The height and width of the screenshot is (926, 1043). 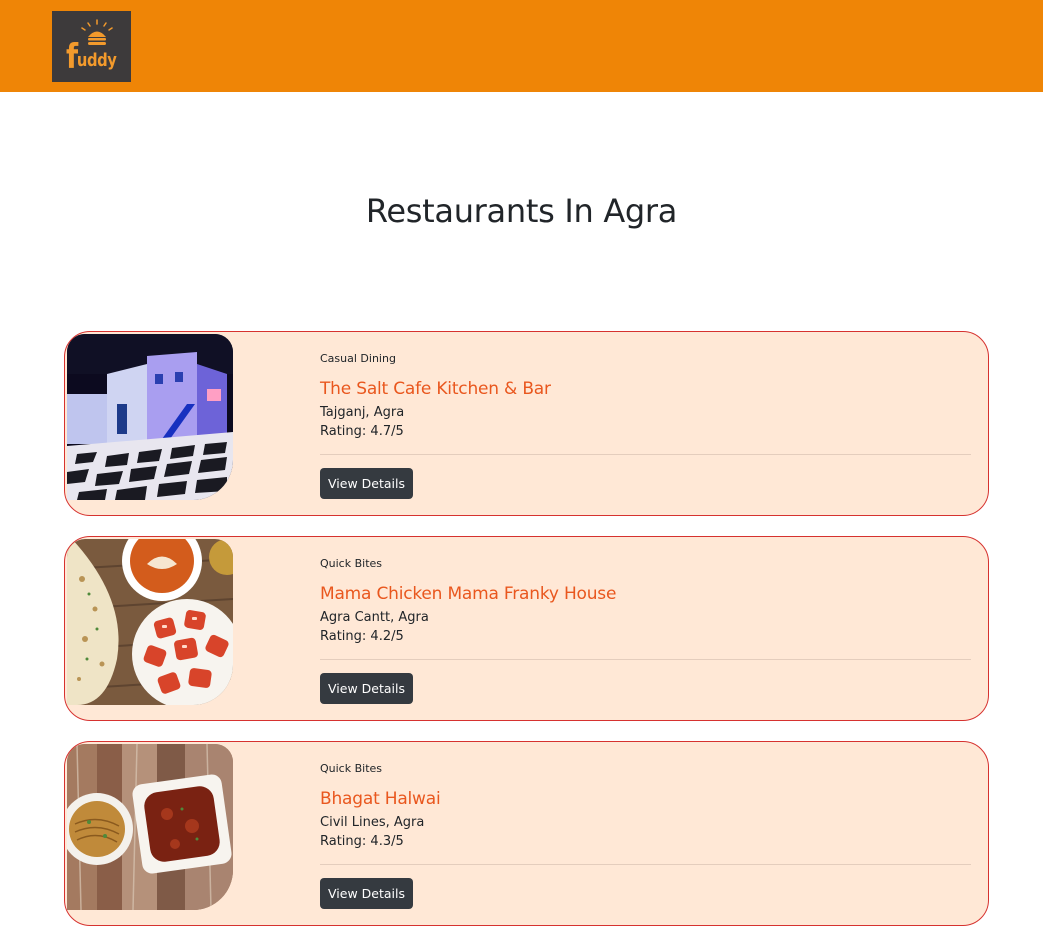 I want to click on page-title: Restaurants In Agra, so click(x=521, y=211).